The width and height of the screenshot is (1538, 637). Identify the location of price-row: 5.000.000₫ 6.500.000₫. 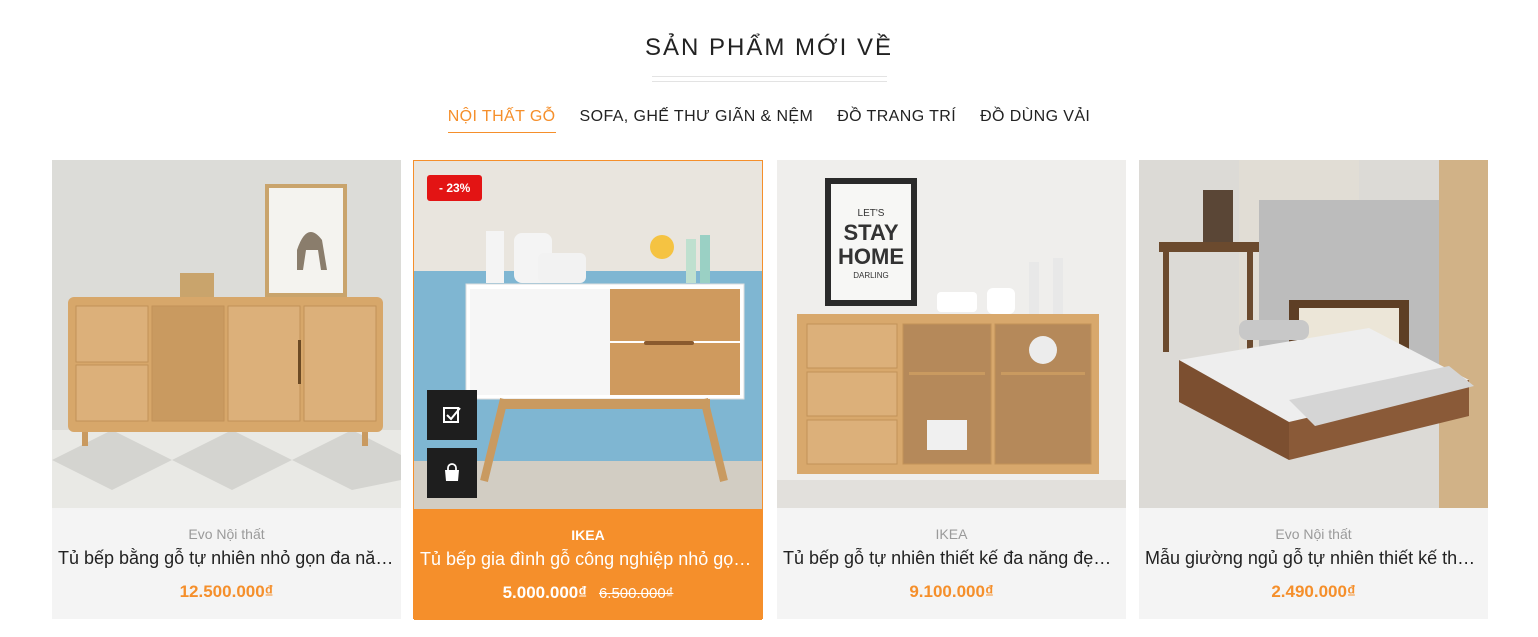
(588, 593).